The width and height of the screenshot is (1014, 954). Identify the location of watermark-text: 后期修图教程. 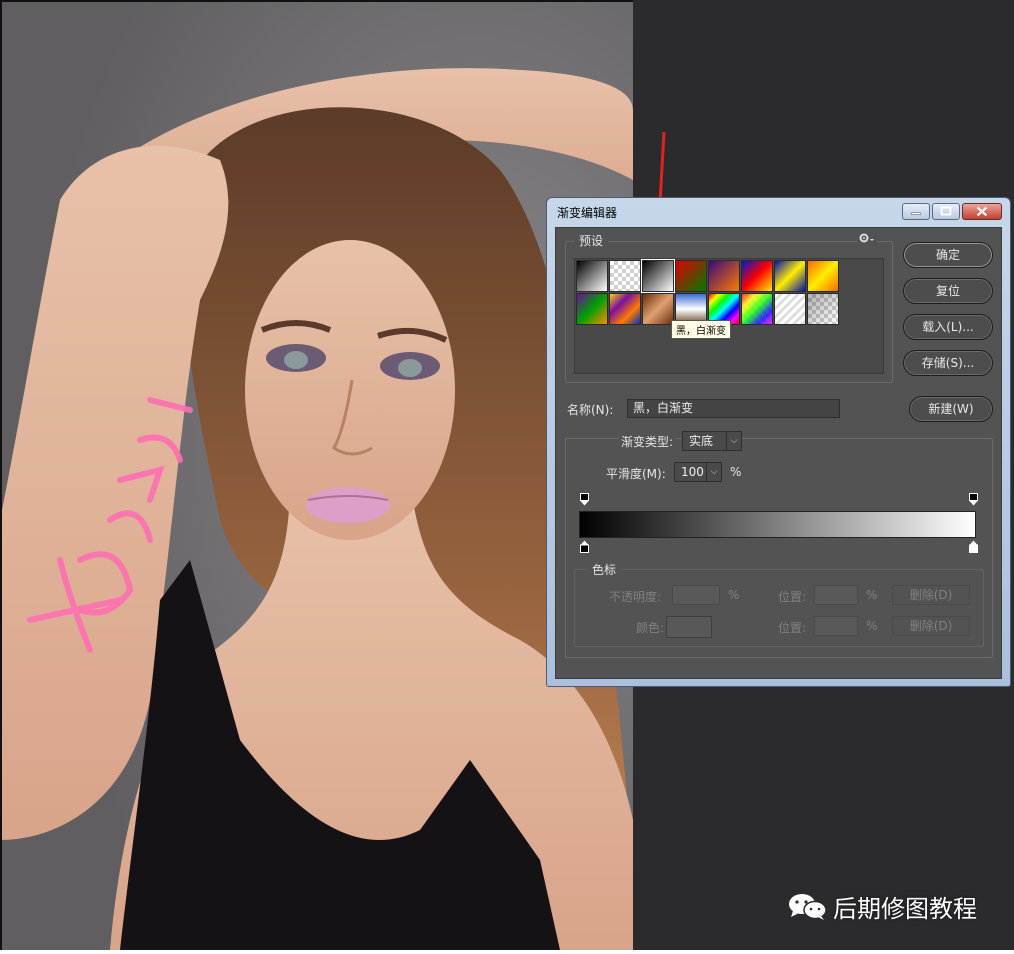
(905, 909).